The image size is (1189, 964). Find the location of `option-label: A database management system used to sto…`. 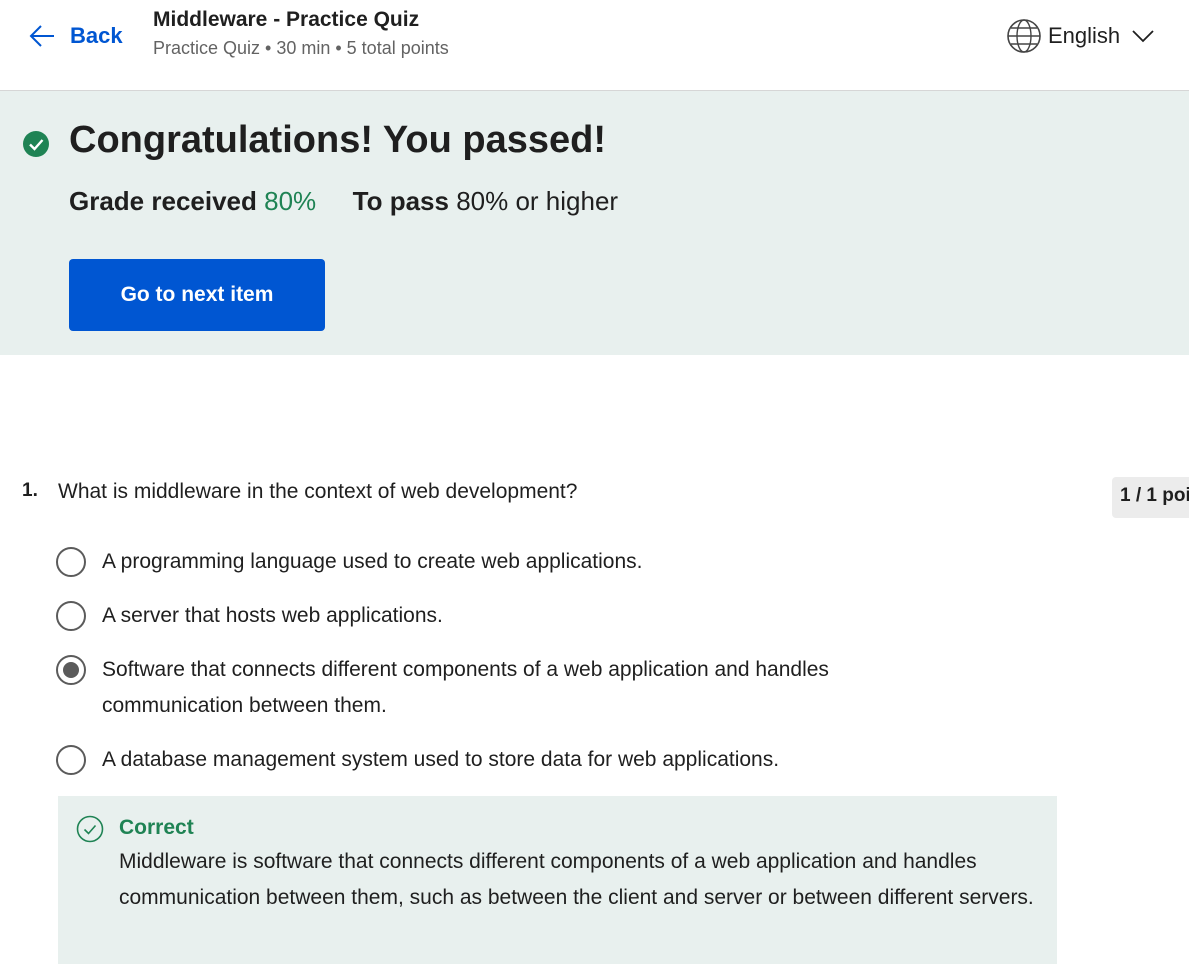

option-label: A database management system used to sto… is located at coordinates (441, 759).